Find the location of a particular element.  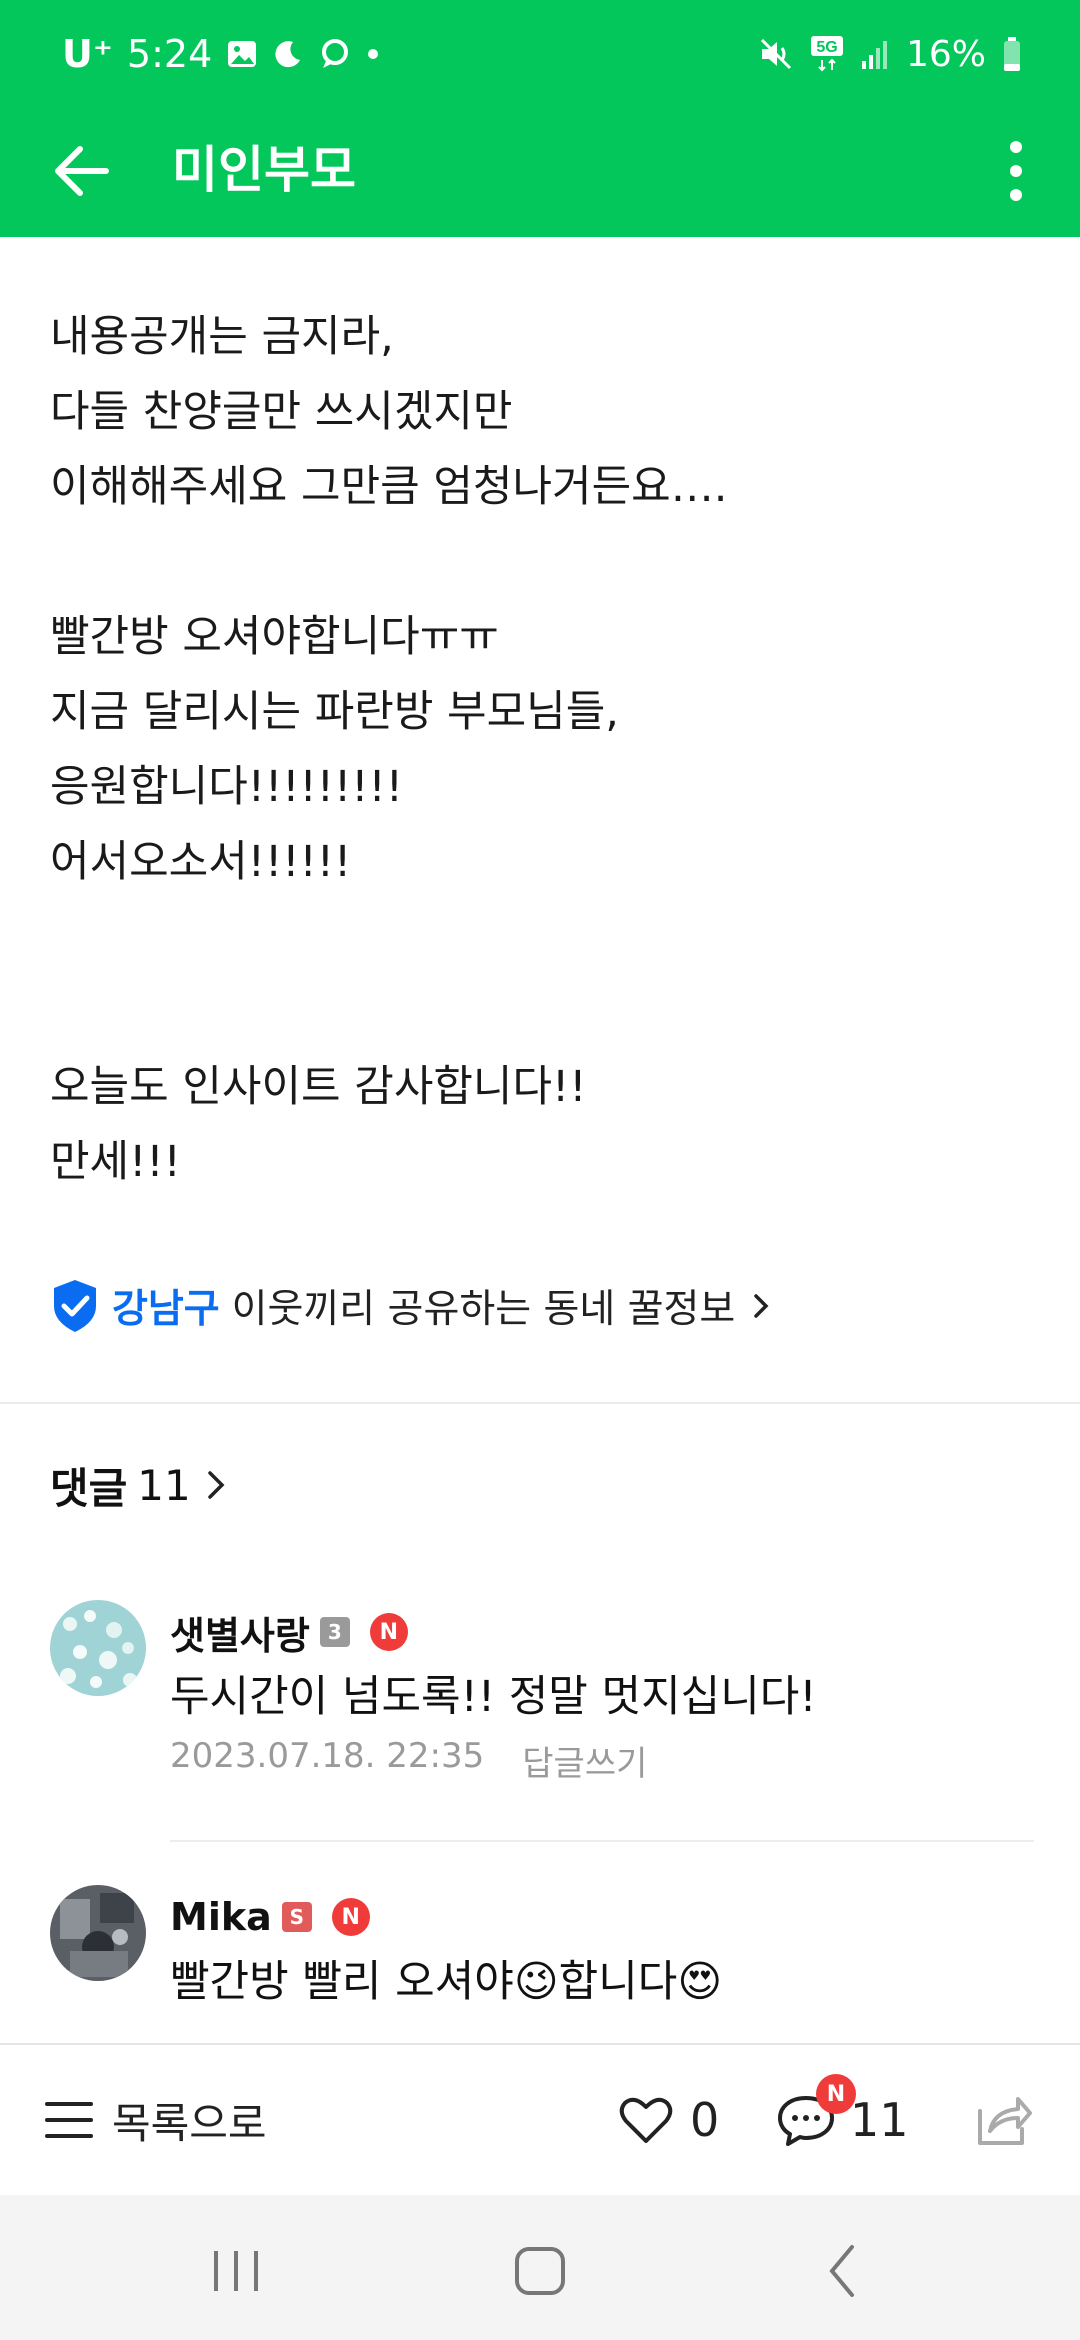

topic-region: 강남구 is located at coordinates (166, 1309).